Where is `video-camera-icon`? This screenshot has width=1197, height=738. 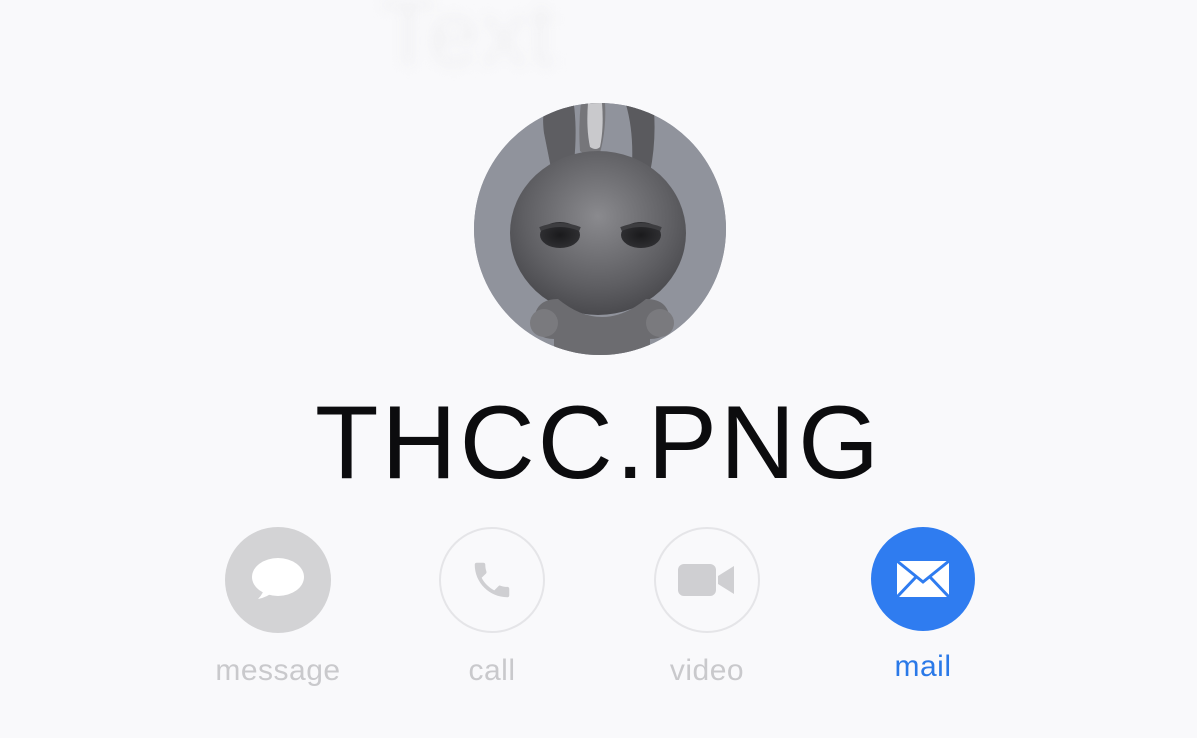 video-camera-icon is located at coordinates (706, 580).